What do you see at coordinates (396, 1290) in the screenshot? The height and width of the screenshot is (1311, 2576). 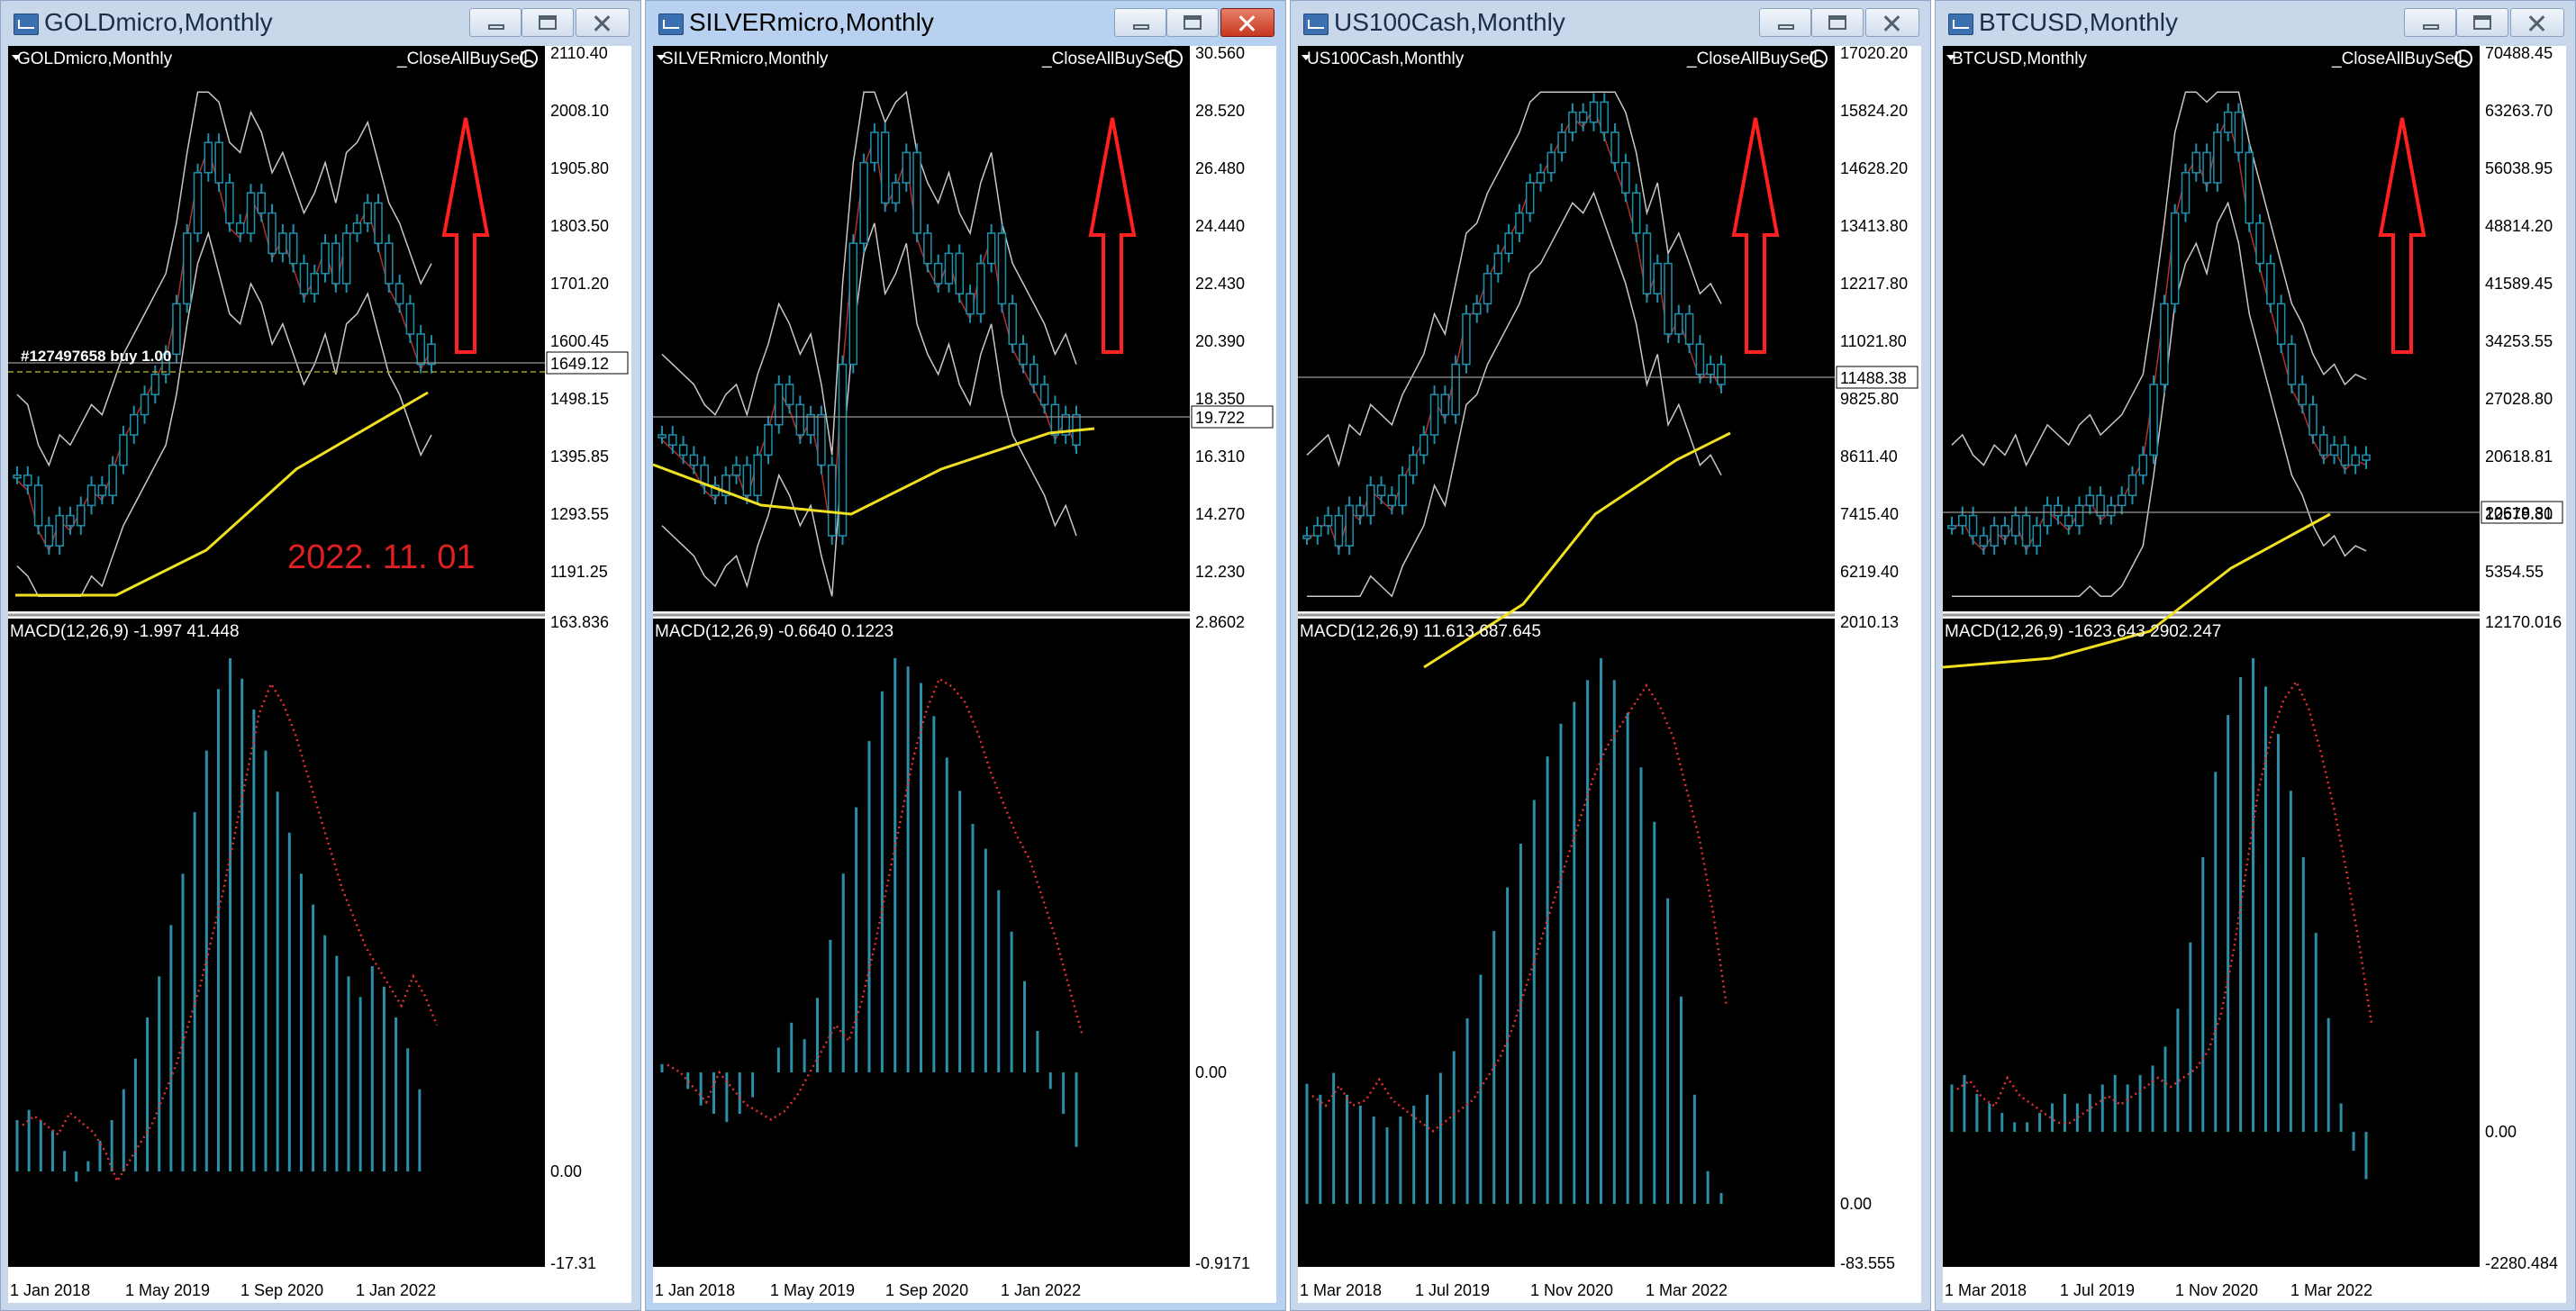 I see `date-tick-label: 1 Jan 2022` at bounding box center [396, 1290].